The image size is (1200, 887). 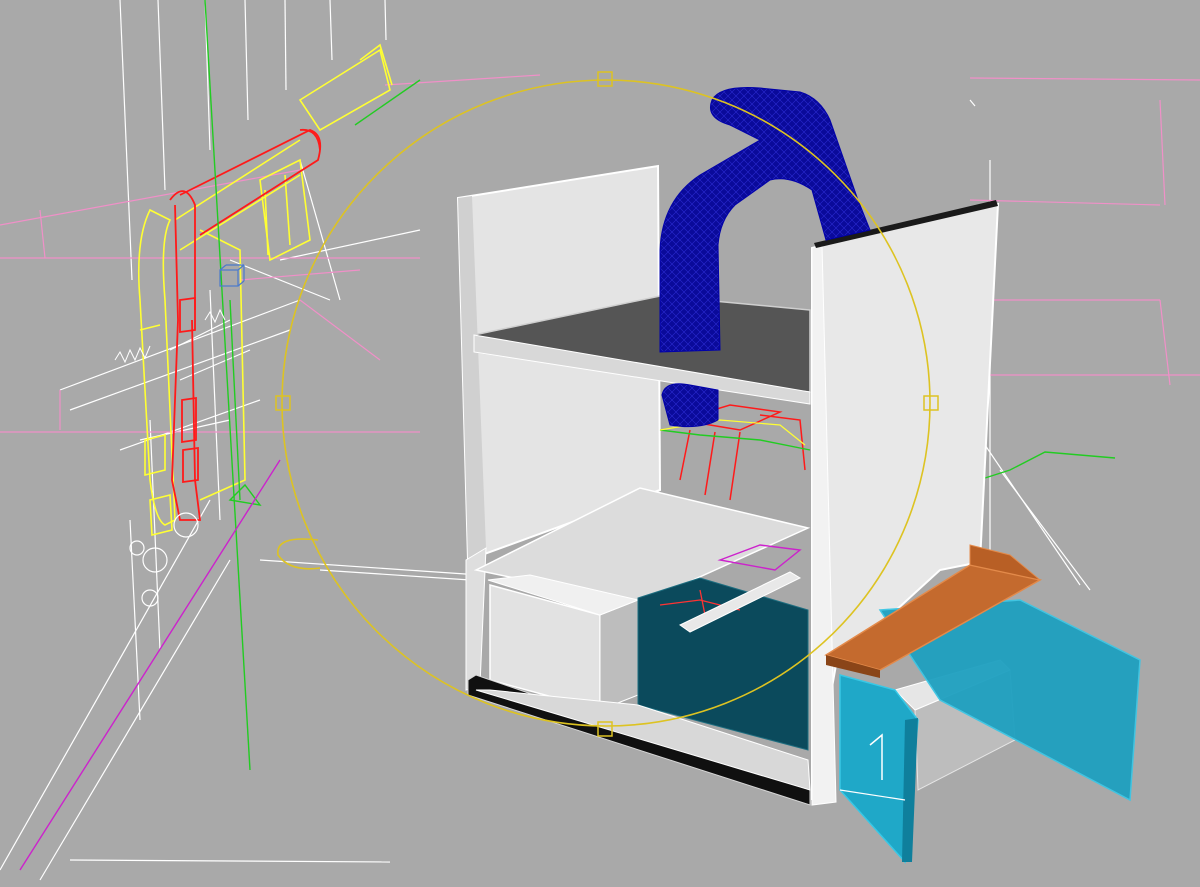 I want to click on wheel-wires, so click(x=164, y=559).